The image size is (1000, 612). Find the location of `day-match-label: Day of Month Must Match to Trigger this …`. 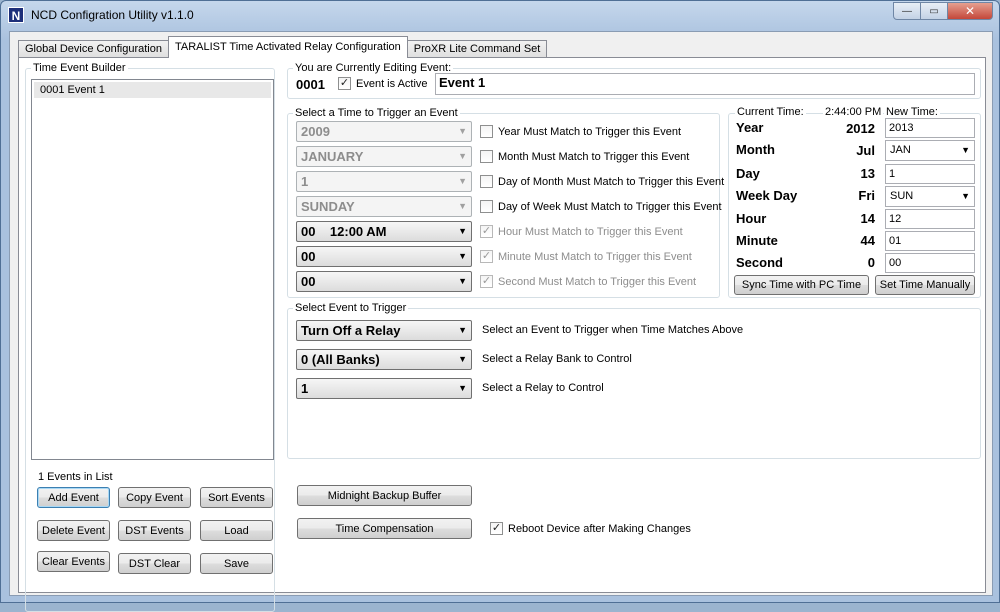

day-match-label: Day of Month Must Match to Trigger this … is located at coordinates (611, 182).